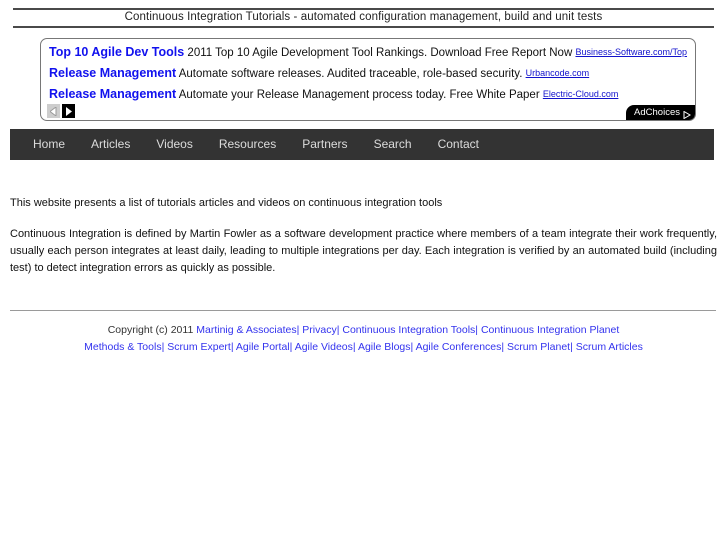 The image size is (727, 545). What do you see at coordinates (116, 52) in the screenshot?
I see `ad-title: Top 10 Agile Dev Tools` at bounding box center [116, 52].